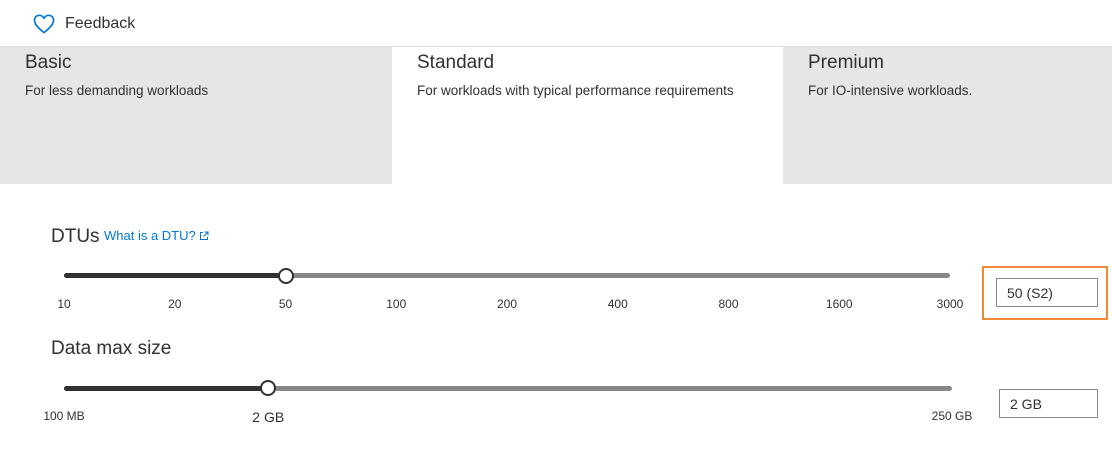 This screenshot has height=465, width=1112. What do you see at coordinates (728, 304) in the screenshot?
I see `dtu-tick-label: 800` at bounding box center [728, 304].